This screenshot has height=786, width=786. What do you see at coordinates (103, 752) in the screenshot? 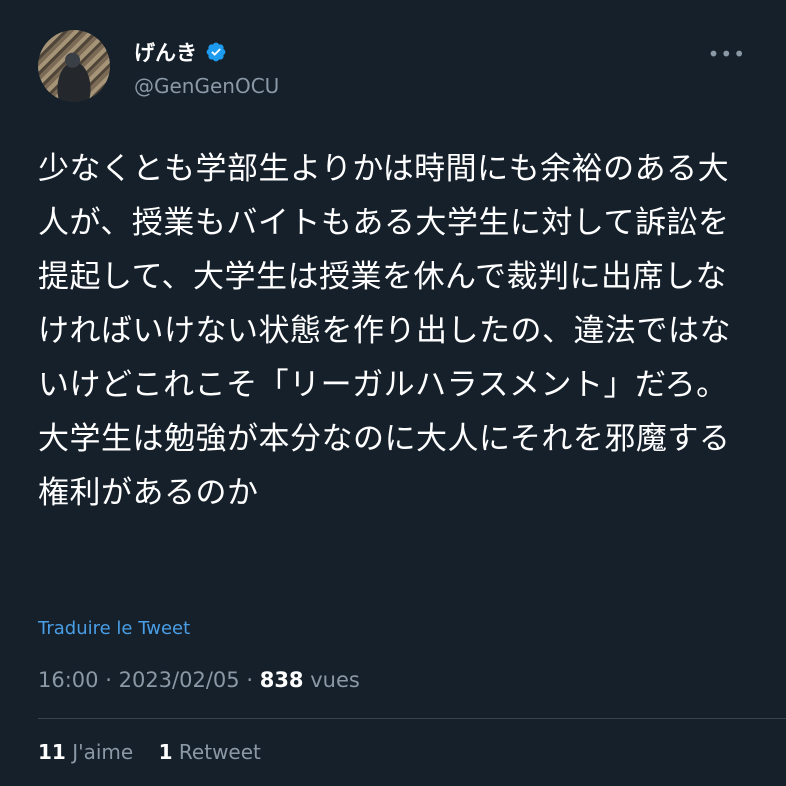
I see `likes-label: J'aime` at bounding box center [103, 752].